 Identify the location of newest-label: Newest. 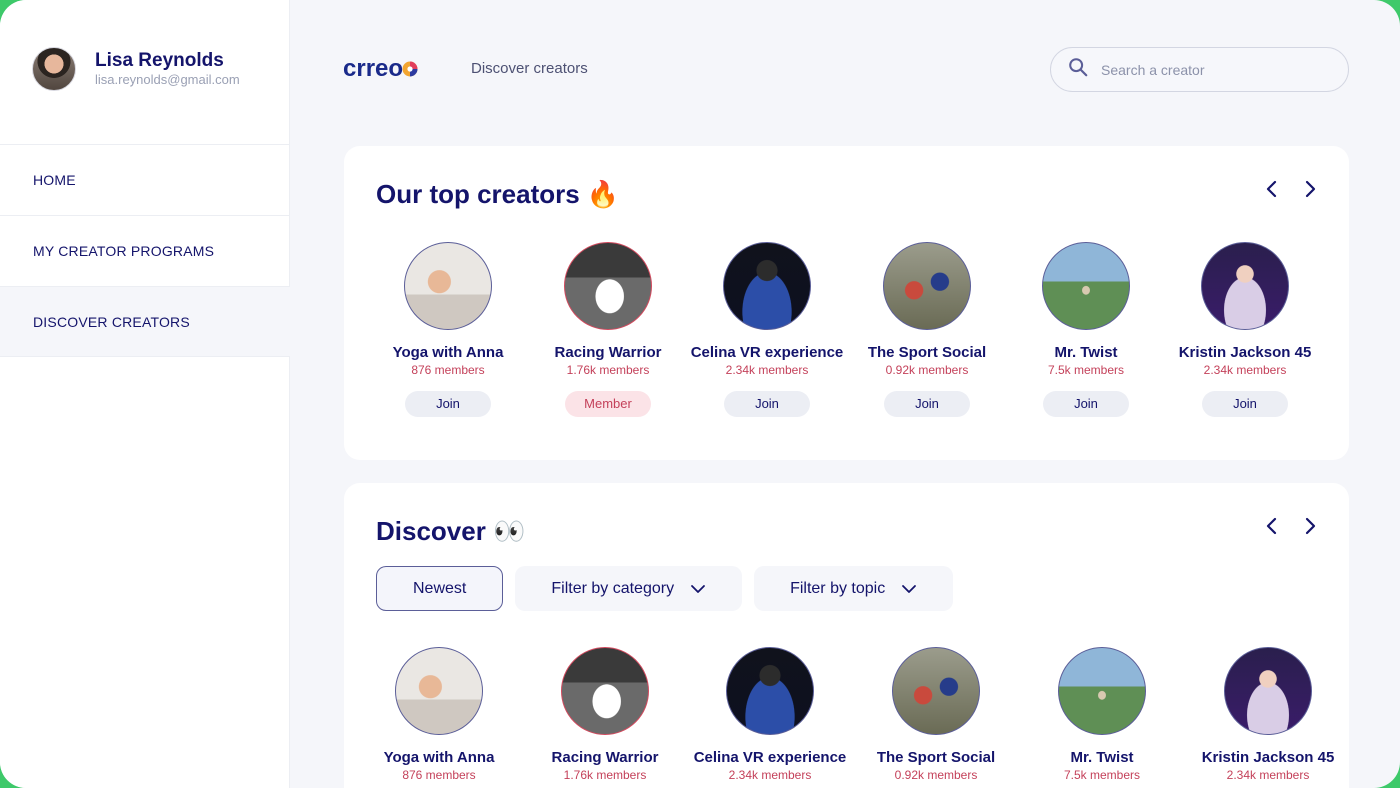
(440, 588).